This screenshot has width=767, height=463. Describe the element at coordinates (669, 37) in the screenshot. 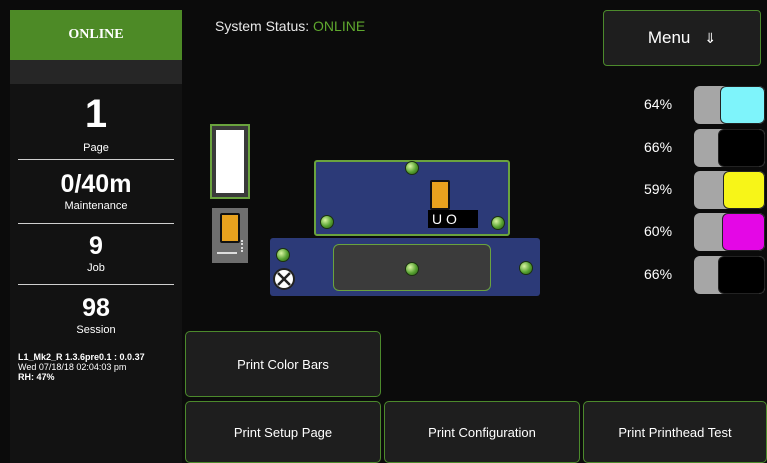

I see `menu-label: Menu` at that location.